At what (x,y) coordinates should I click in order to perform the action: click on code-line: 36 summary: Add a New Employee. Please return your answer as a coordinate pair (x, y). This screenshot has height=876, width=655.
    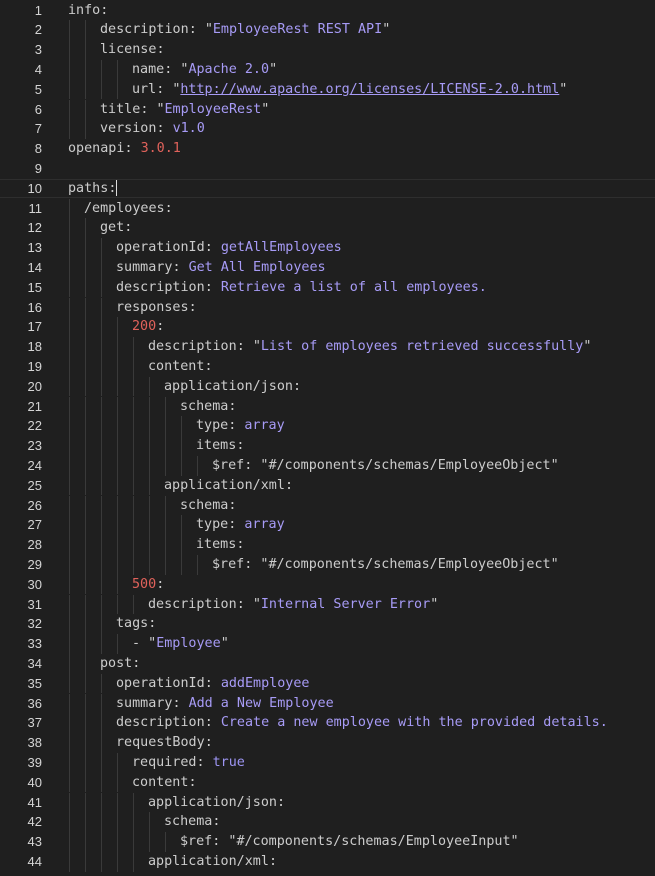
    Looking at the image, I should click on (327, 703).